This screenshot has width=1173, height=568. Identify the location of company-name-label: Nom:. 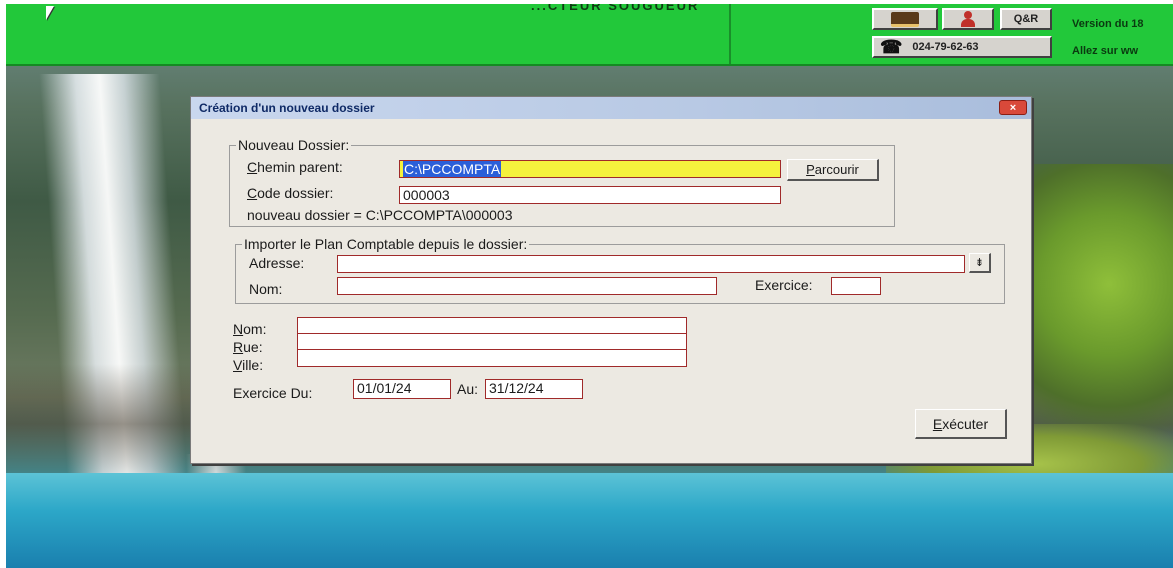
(250, 329).